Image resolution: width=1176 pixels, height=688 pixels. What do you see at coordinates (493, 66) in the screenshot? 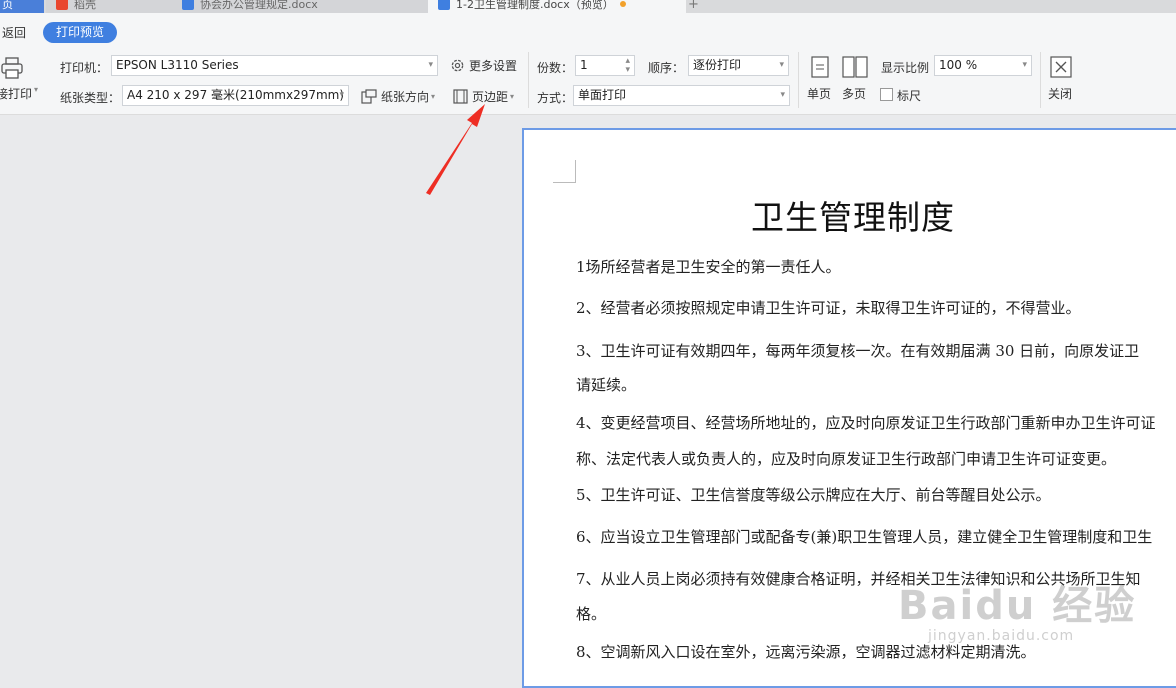
I see `more-settings-label: 更多设置` at bounding box center [493, 66].